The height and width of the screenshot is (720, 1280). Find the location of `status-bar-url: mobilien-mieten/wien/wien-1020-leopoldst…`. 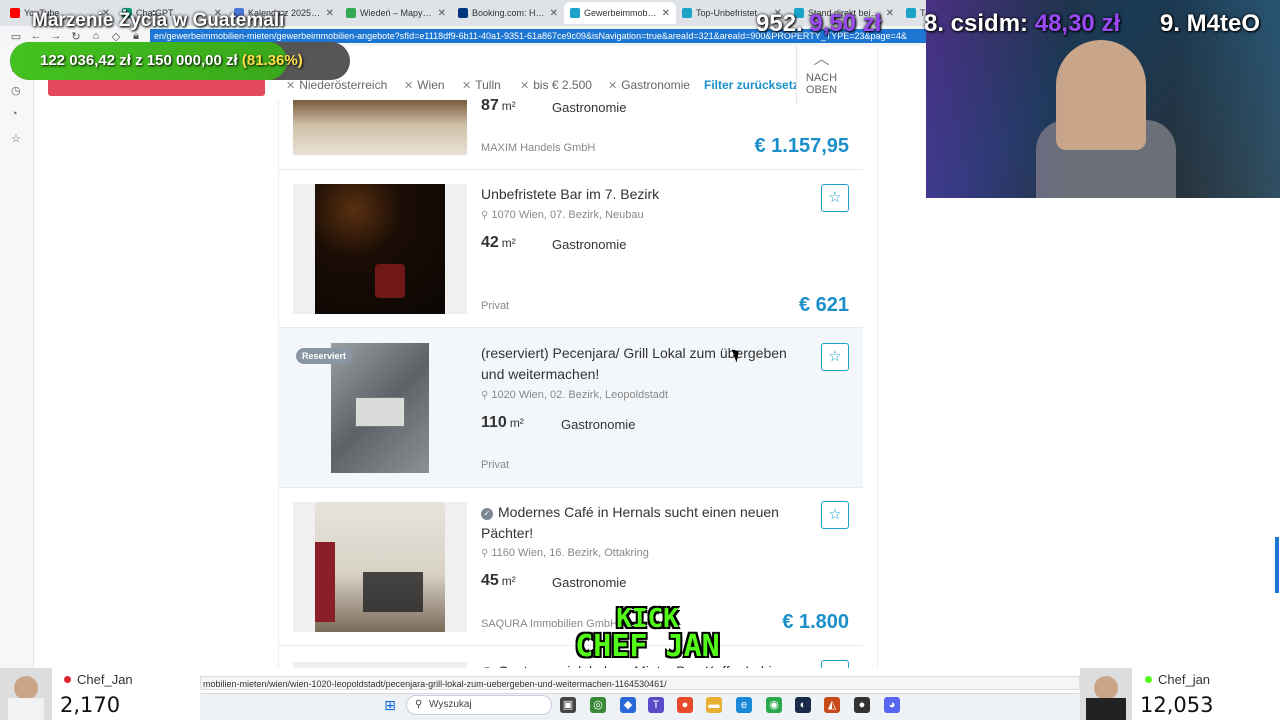

status-bar-url: mobilien-mieten/wien/wien-1020-leopoldst… is located at coordinates (640, 683).